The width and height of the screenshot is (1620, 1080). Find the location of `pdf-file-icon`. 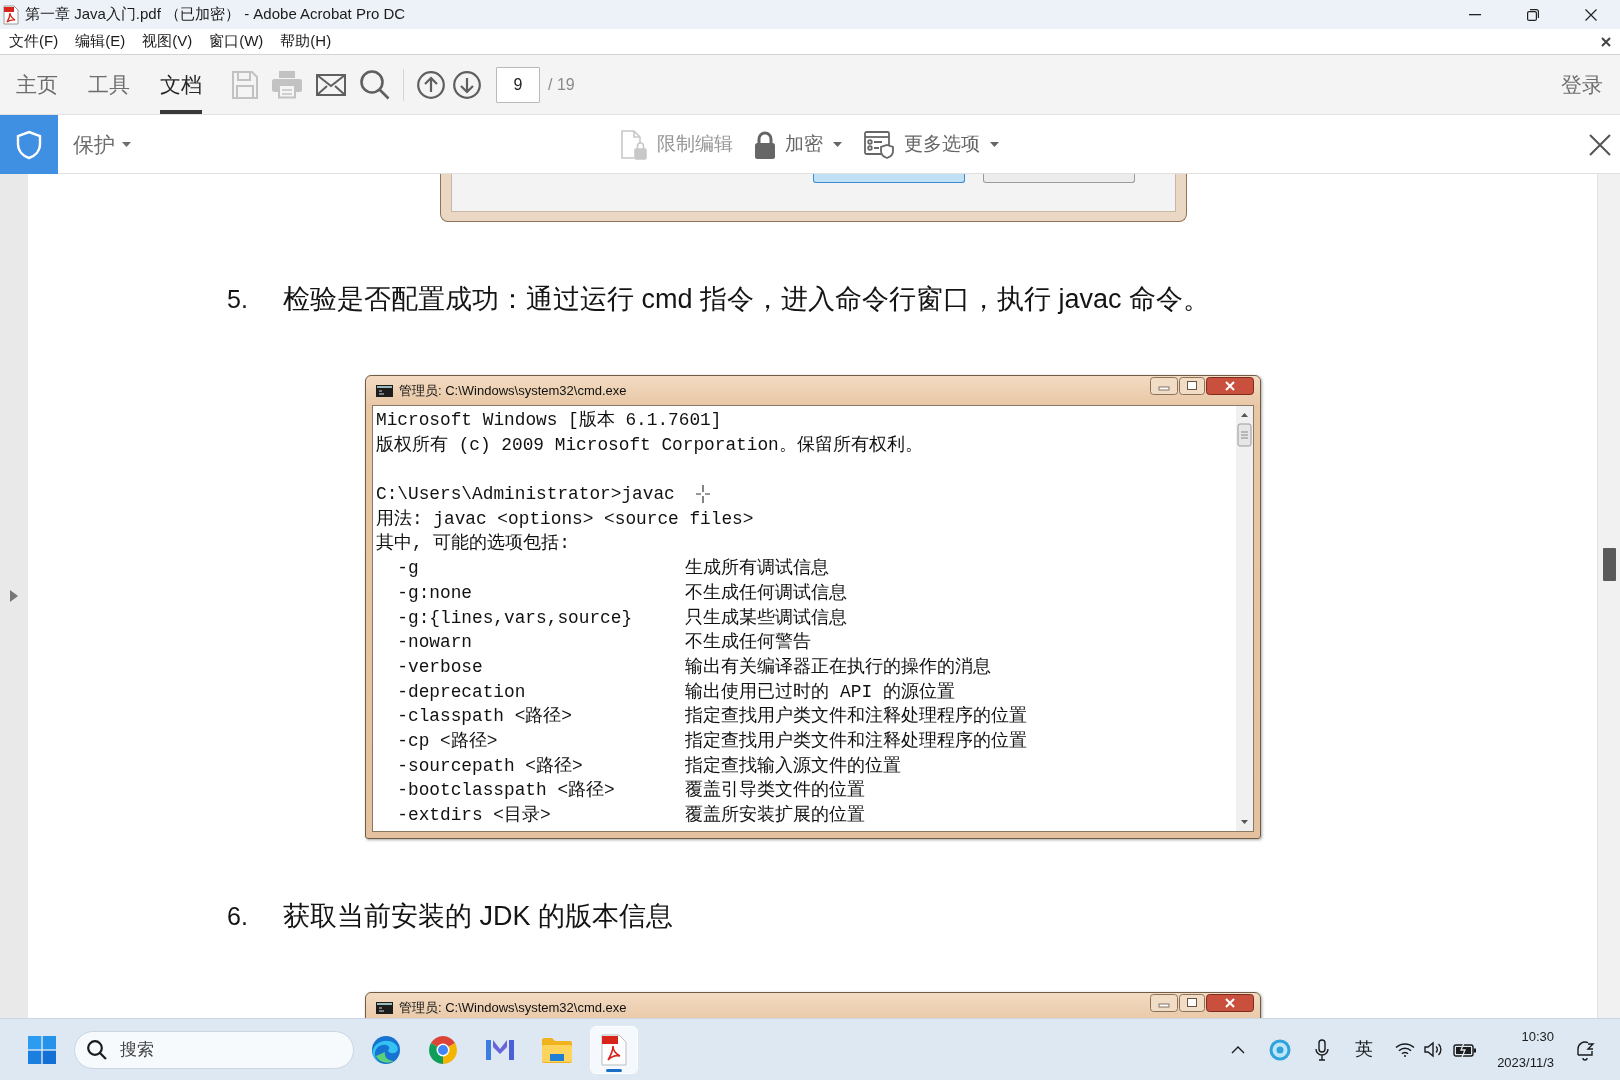

pdf-file-icon is located at coordinates (11, 14).